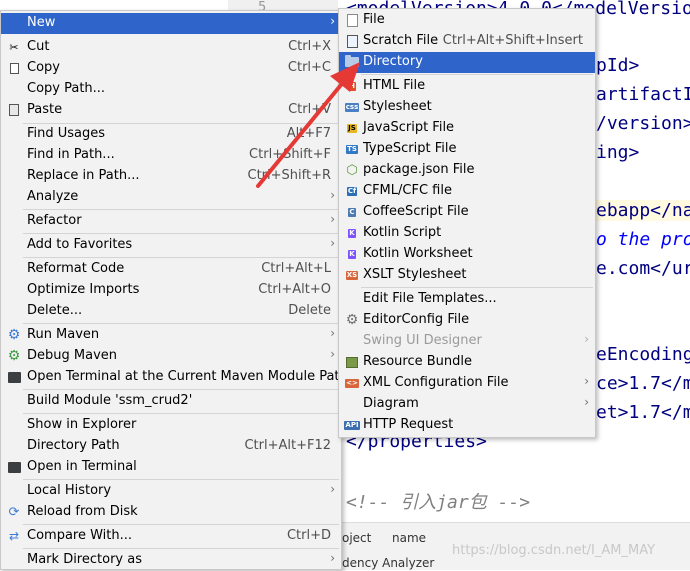 This screenshot has width=690, height=571. What do you see at coordinates (352, 41) in the screenshot?
I see `scratch-file-icon` at bounding box center [352, 41].